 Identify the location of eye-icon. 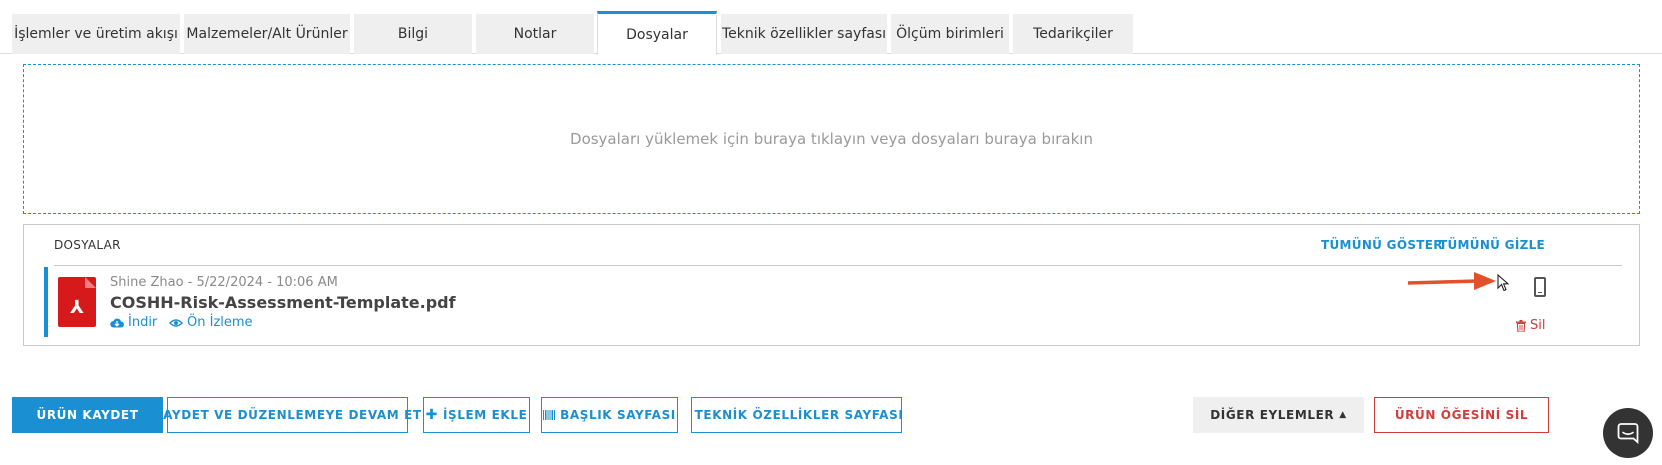
(176, 322).